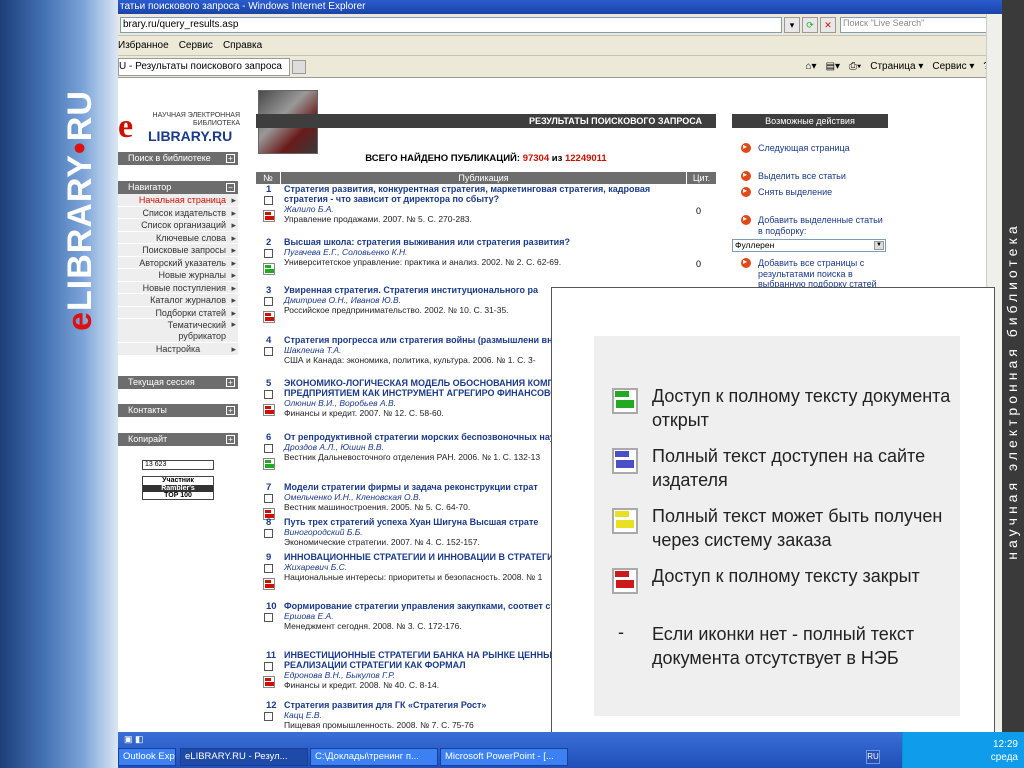 Image resolution: width=1024 pixels, height=768 pixels. What do you see at coordinates (792, 24) in the screenshot?
I see `address-dropdown-icon: ▾` at bounding box center [792, 24].